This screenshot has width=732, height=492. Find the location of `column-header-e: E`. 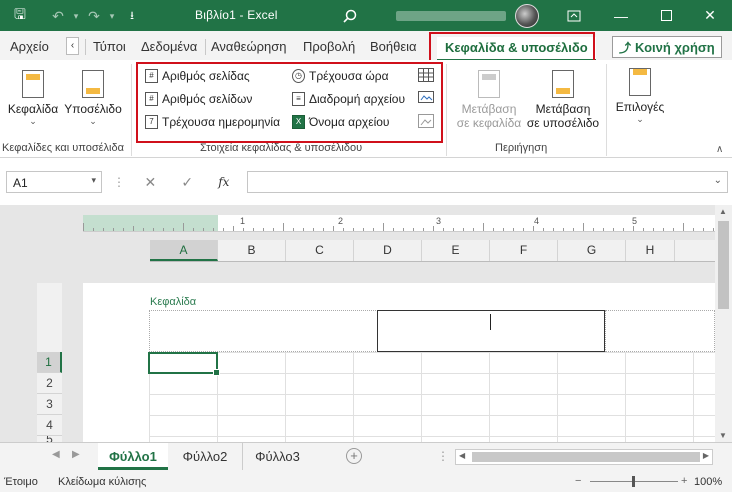

column-header-e: E is located at coordinates (456, 250).